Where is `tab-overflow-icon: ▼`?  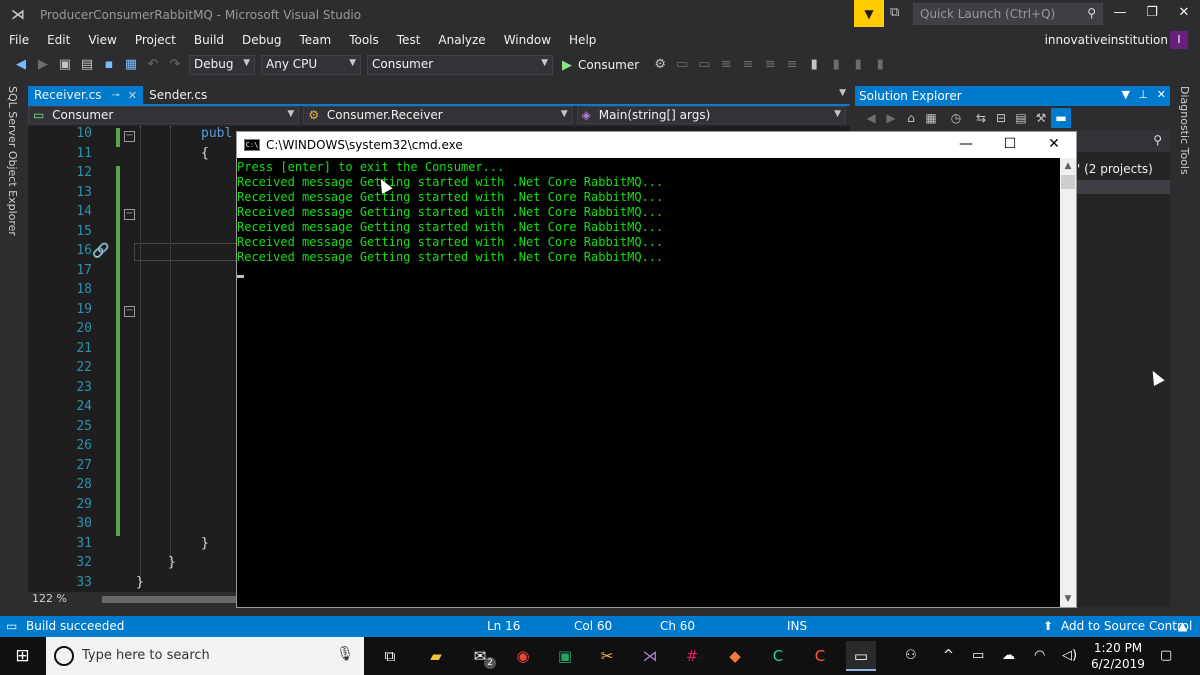
tab-overflow-icon: ▼ is located at coordinates (842, 93).